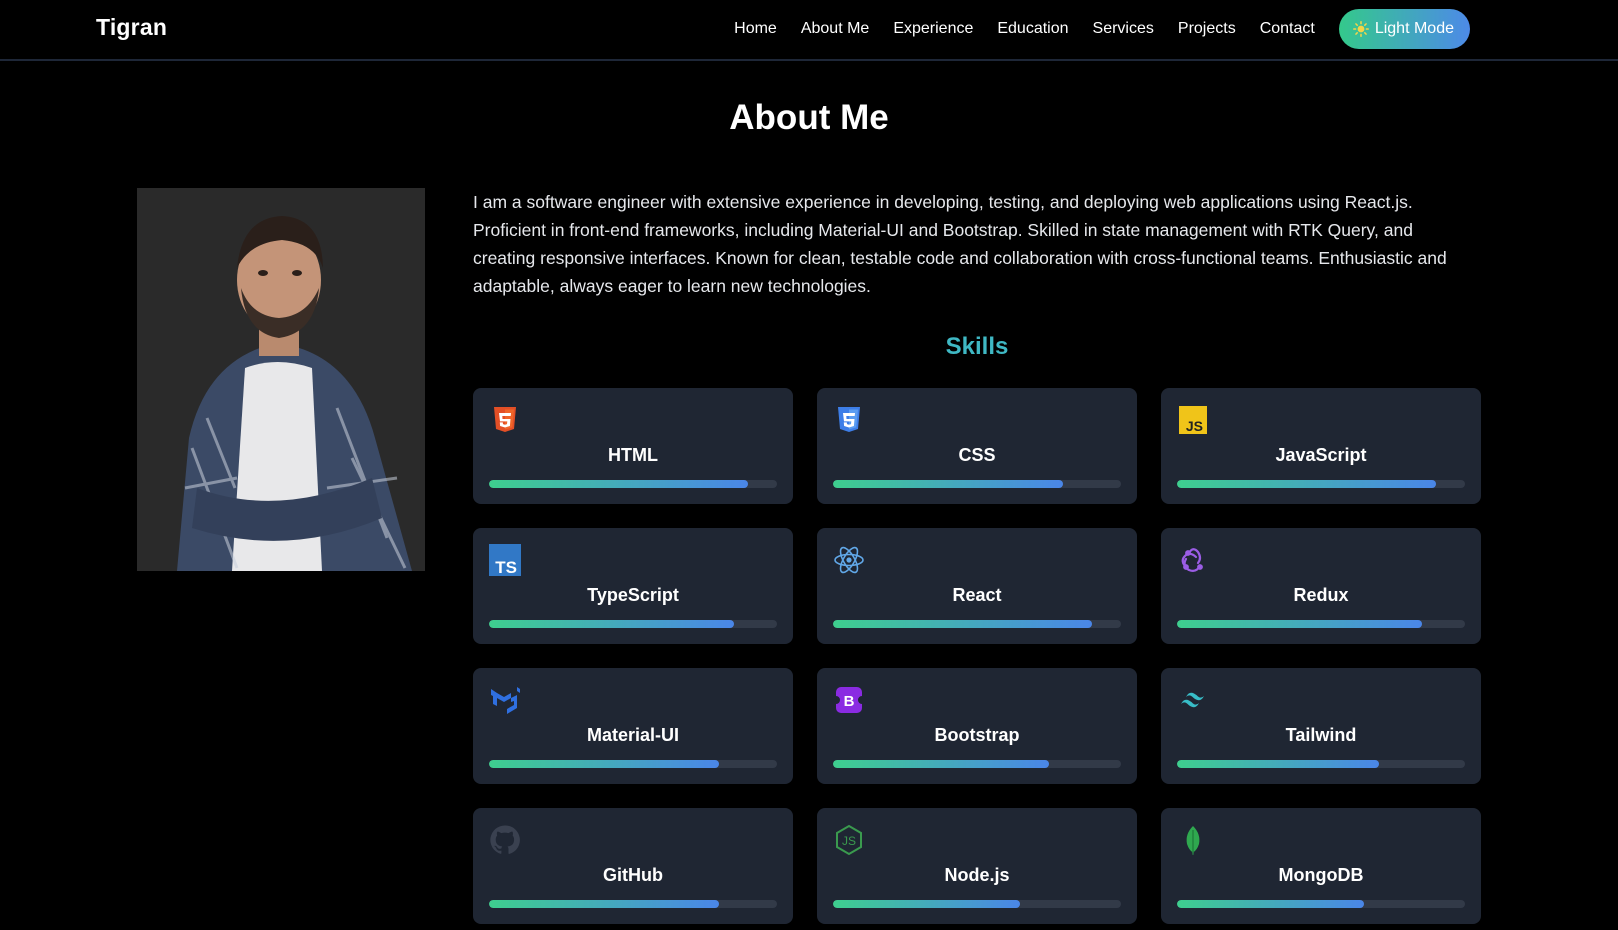  I want to click on nav-link-contact: Contact, so click(1287, 29).